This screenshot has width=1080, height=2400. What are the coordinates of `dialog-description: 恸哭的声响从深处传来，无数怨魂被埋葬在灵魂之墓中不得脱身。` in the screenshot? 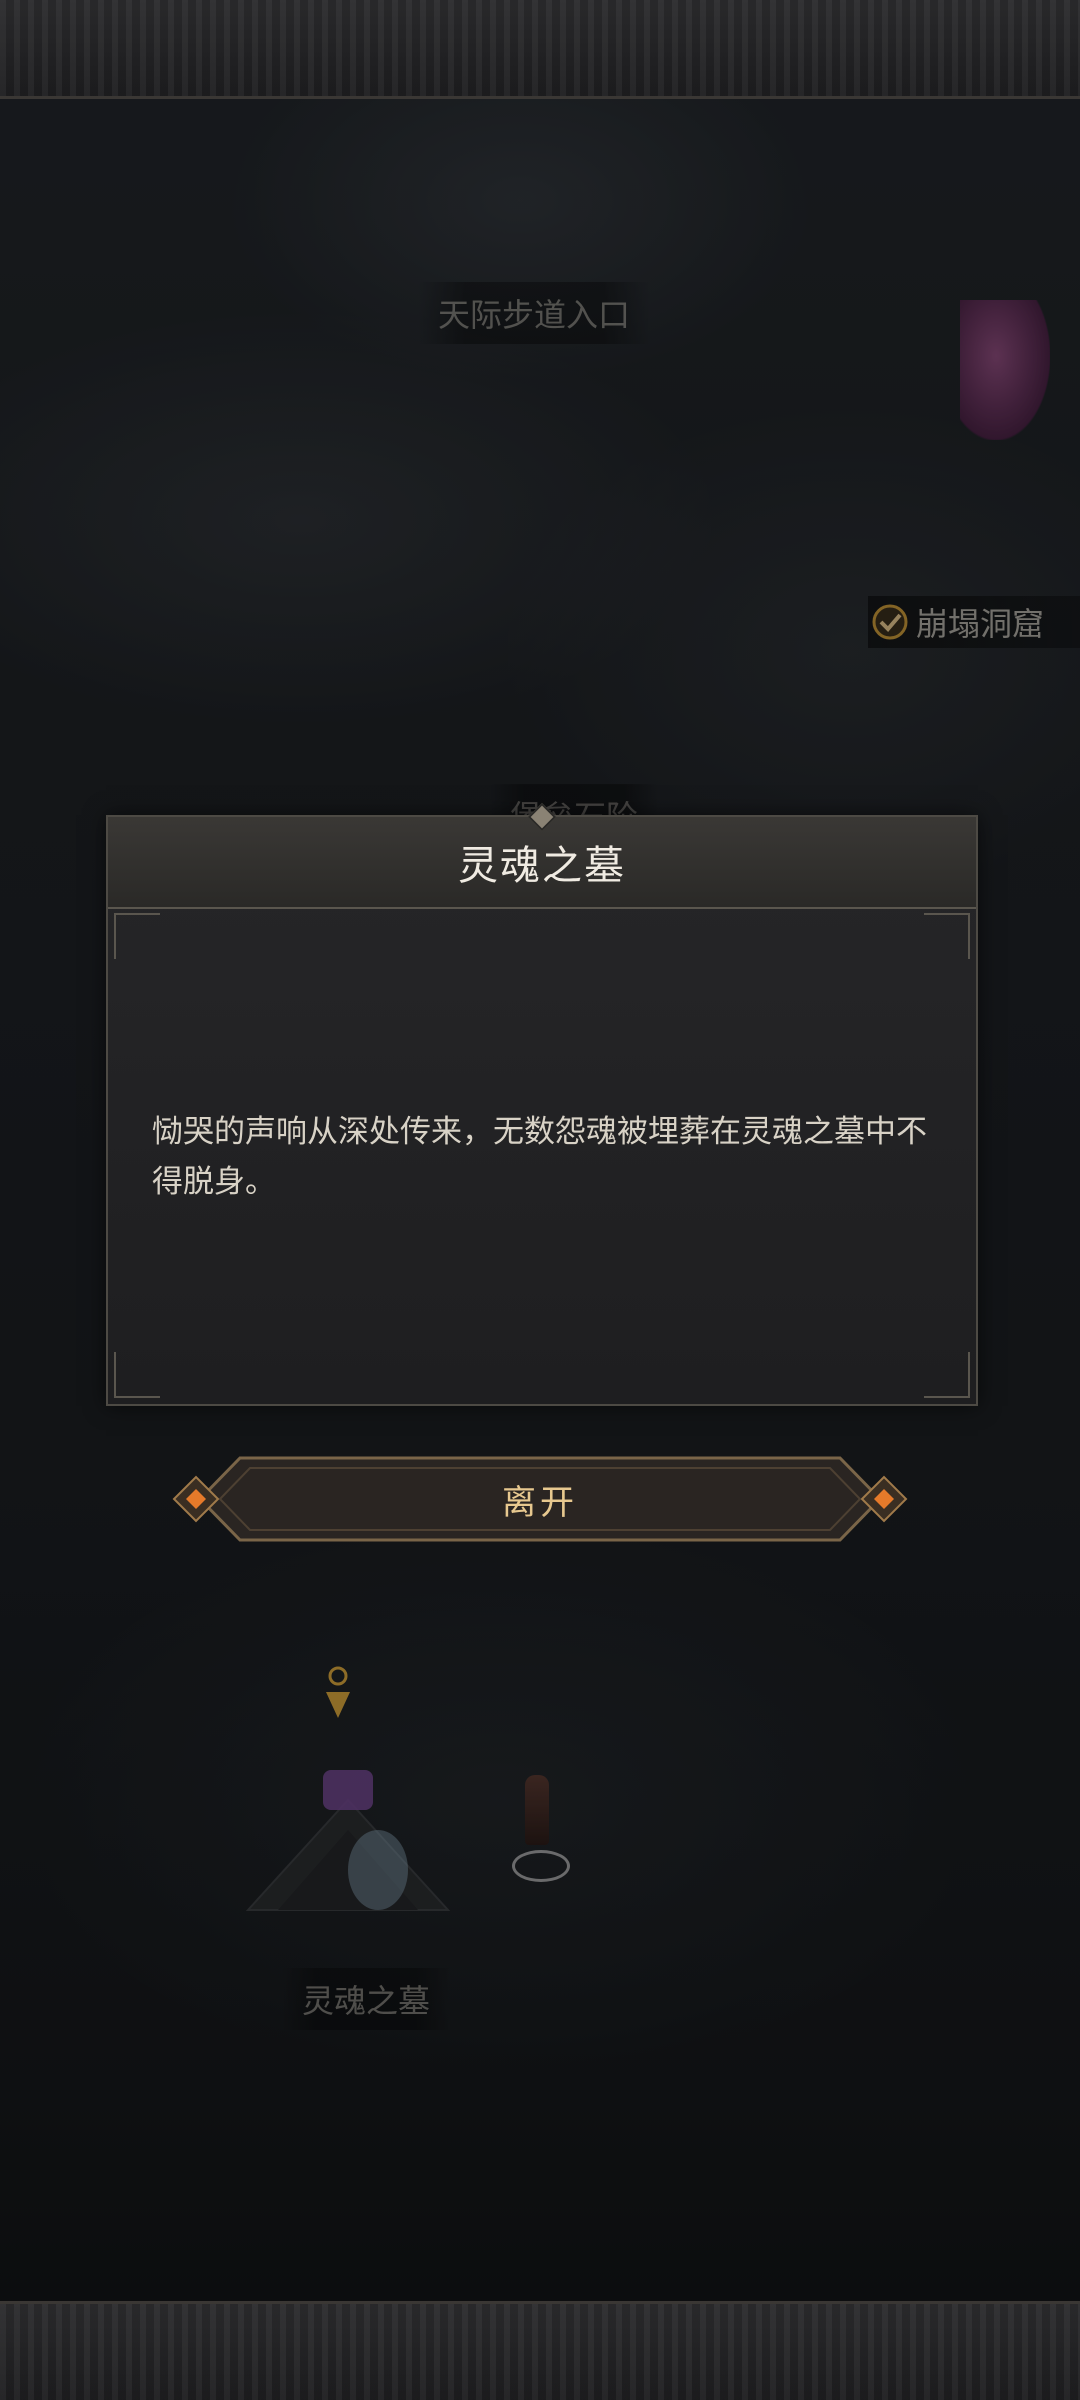 It's located at (539, 1157).